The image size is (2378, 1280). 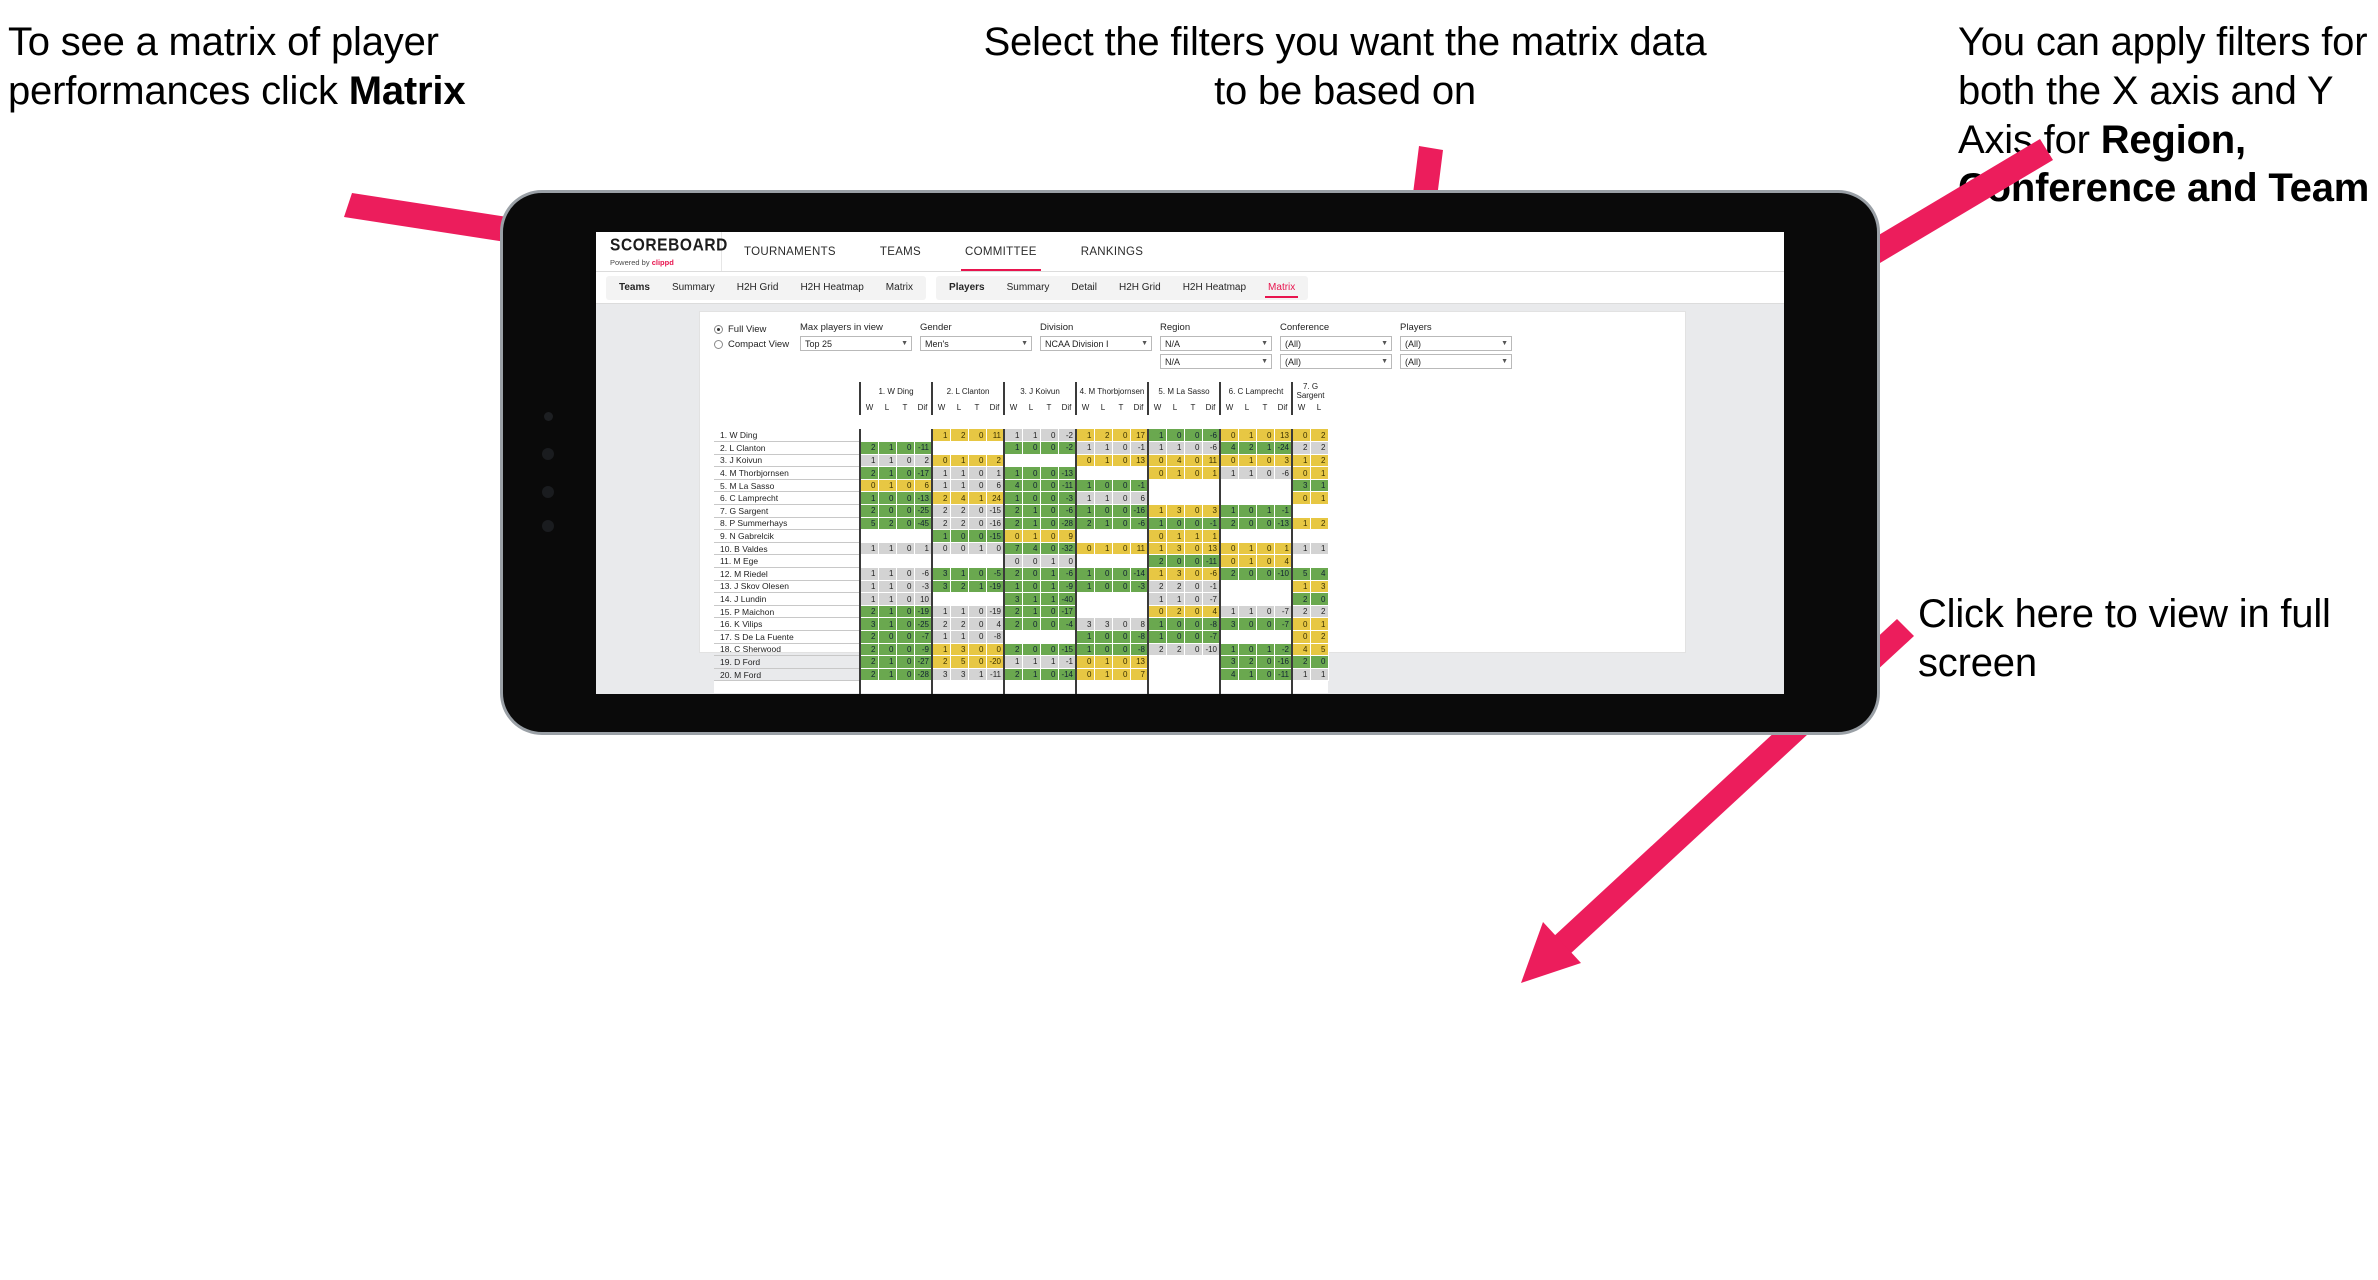 I want to click on matrix-cell: -11, so click(x=1283, y=675).